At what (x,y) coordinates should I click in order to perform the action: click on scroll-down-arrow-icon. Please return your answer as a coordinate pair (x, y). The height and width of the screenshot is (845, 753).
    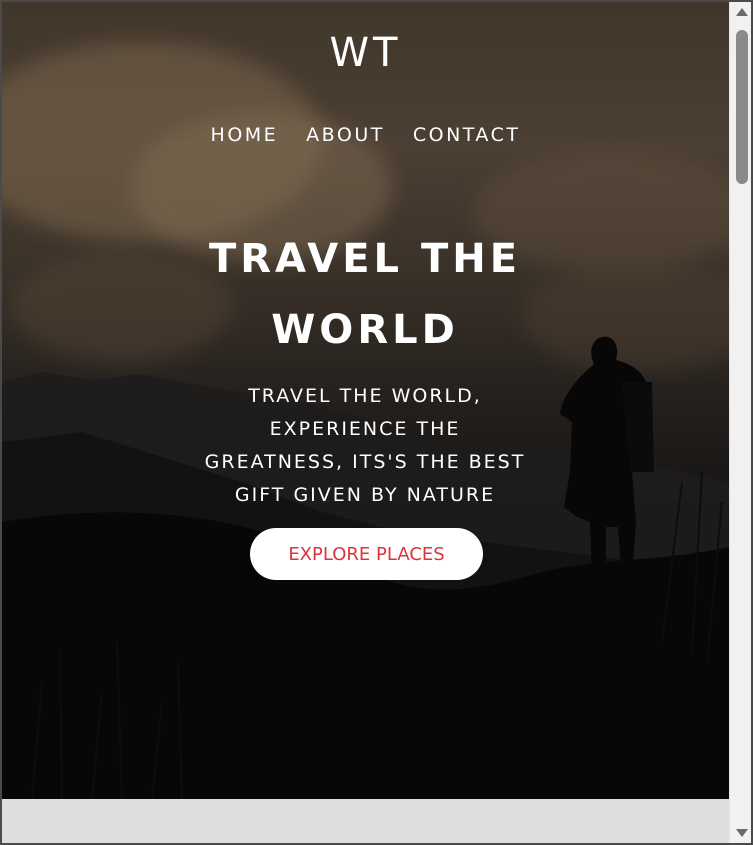
    Looking at the image, I should click on (742, 833).